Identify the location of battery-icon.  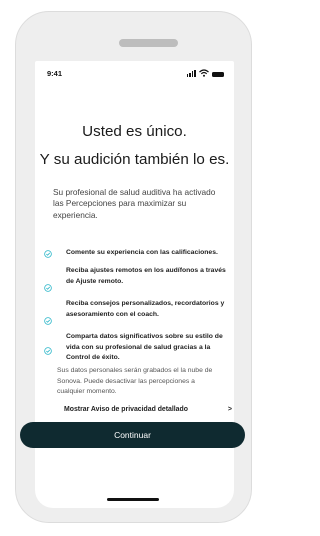
(218, 74).